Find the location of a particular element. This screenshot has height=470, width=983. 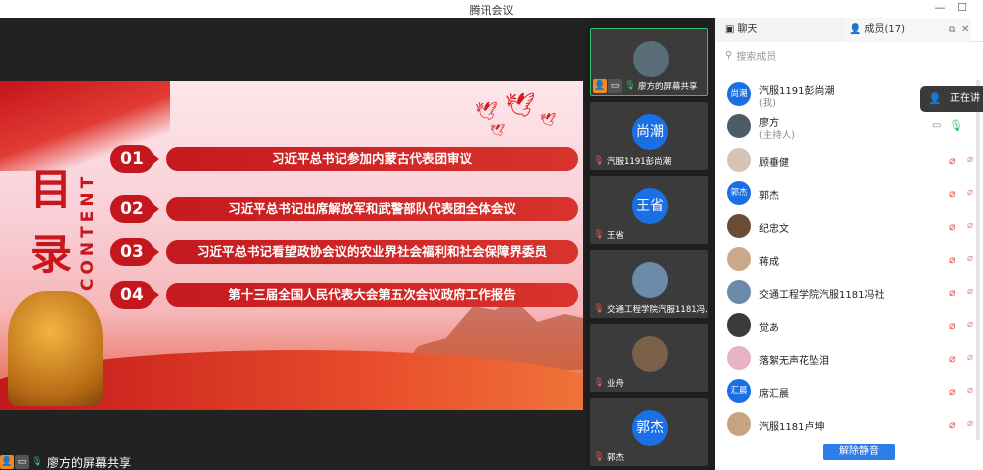

video-tile-caption: 🎙 郭杰 is located at coordinates (608, 457).